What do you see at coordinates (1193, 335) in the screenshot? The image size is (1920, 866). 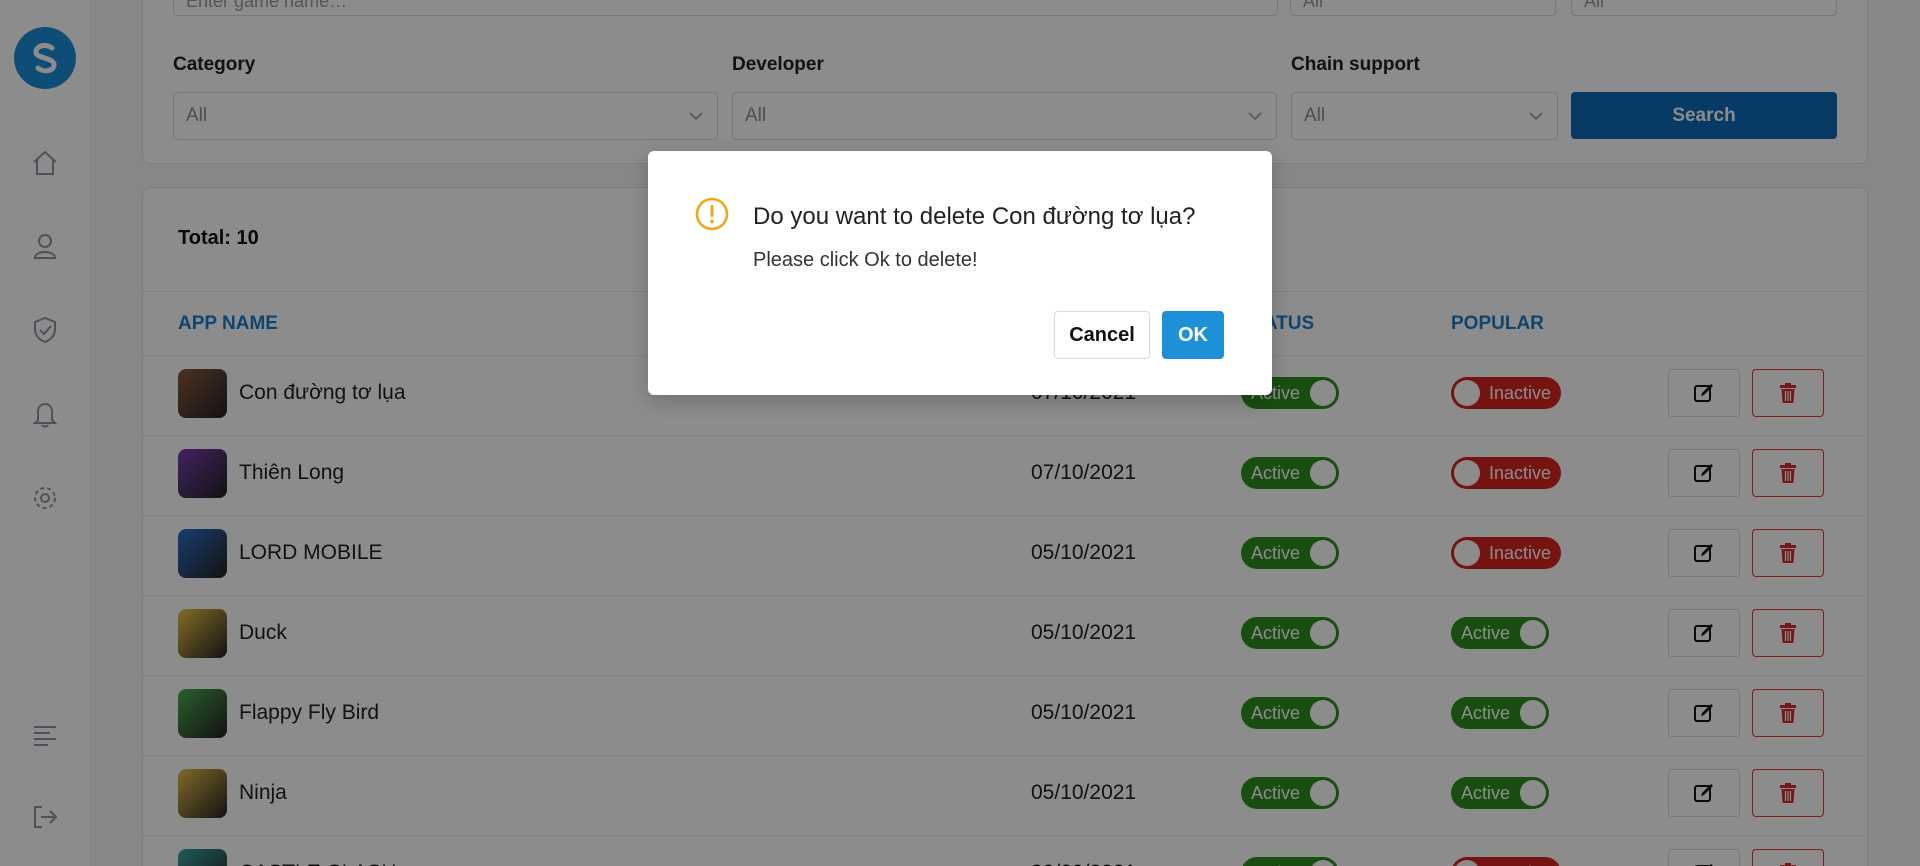 I see `ok-button: OK` at bounding box center [1193, 335].